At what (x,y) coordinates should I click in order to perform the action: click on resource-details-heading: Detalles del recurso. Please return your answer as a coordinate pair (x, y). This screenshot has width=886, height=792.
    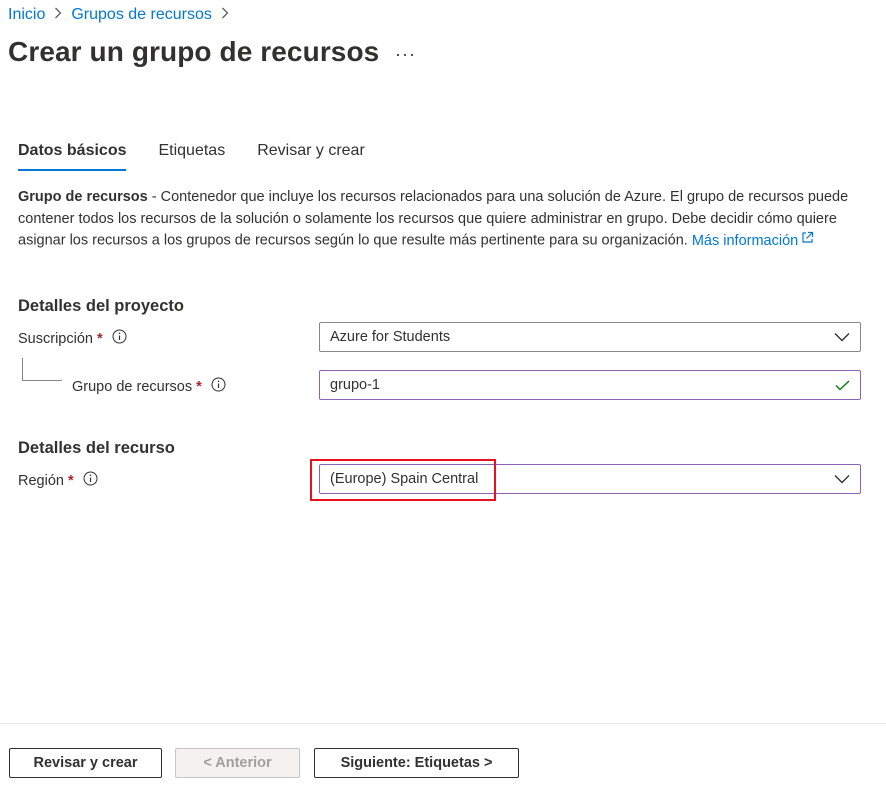
    Looking at the image, I should click on (96, 448).